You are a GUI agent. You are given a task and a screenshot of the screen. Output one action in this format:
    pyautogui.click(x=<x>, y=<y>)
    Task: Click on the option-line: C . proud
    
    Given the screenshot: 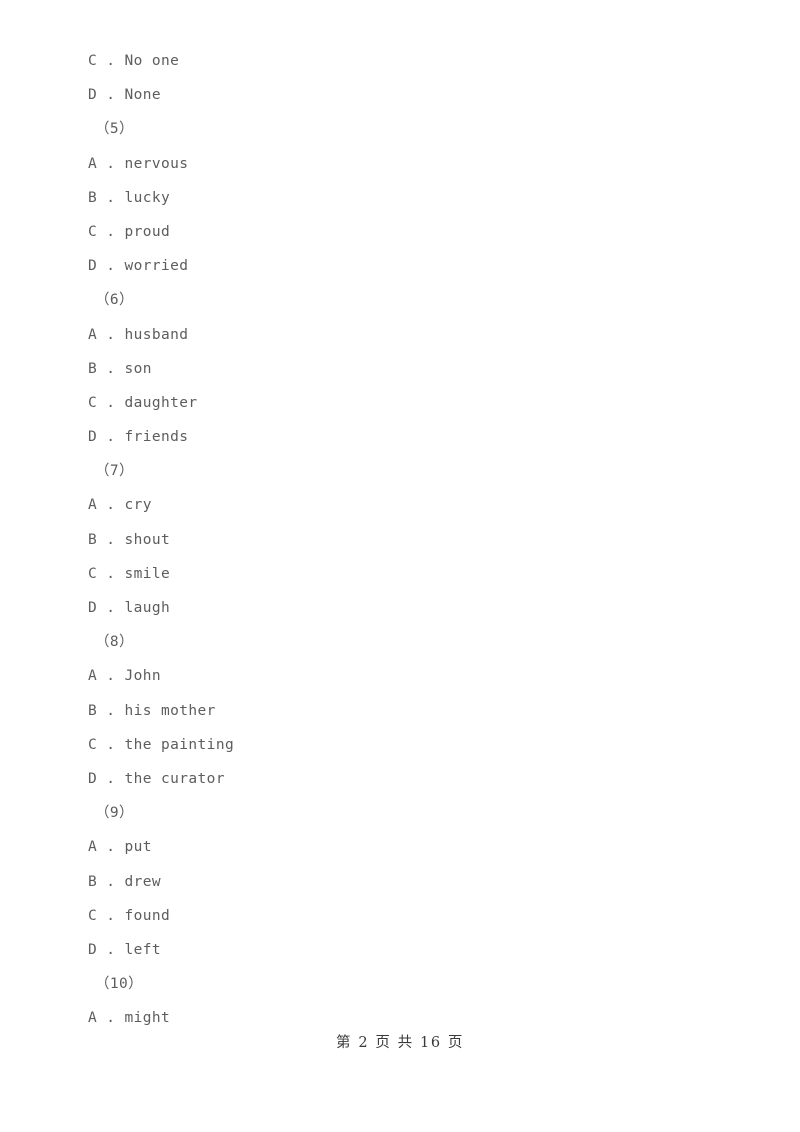 What is the action you would take?
    pyautogui.click(x=129, y=231)
    